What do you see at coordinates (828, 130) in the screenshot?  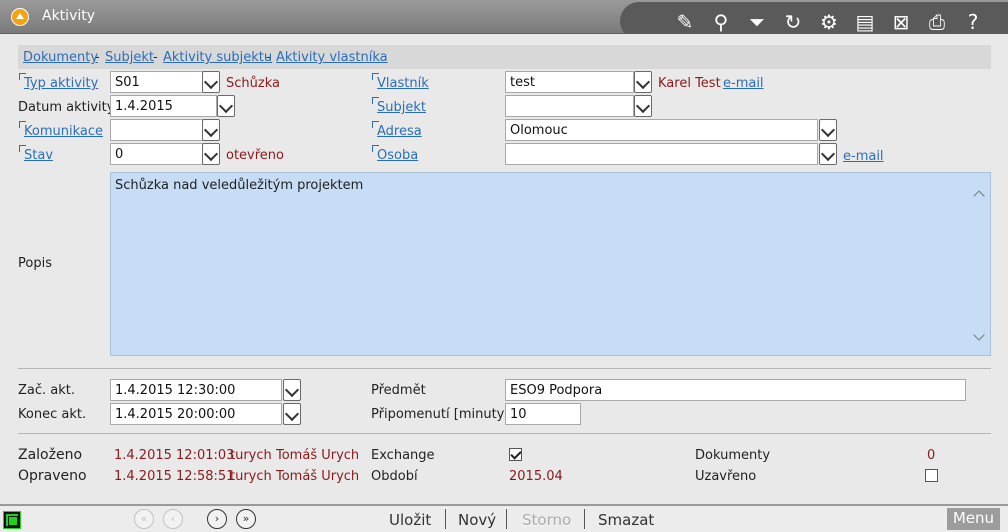 I see `adresa-dropdown-button` at bounding box center [828, 130].